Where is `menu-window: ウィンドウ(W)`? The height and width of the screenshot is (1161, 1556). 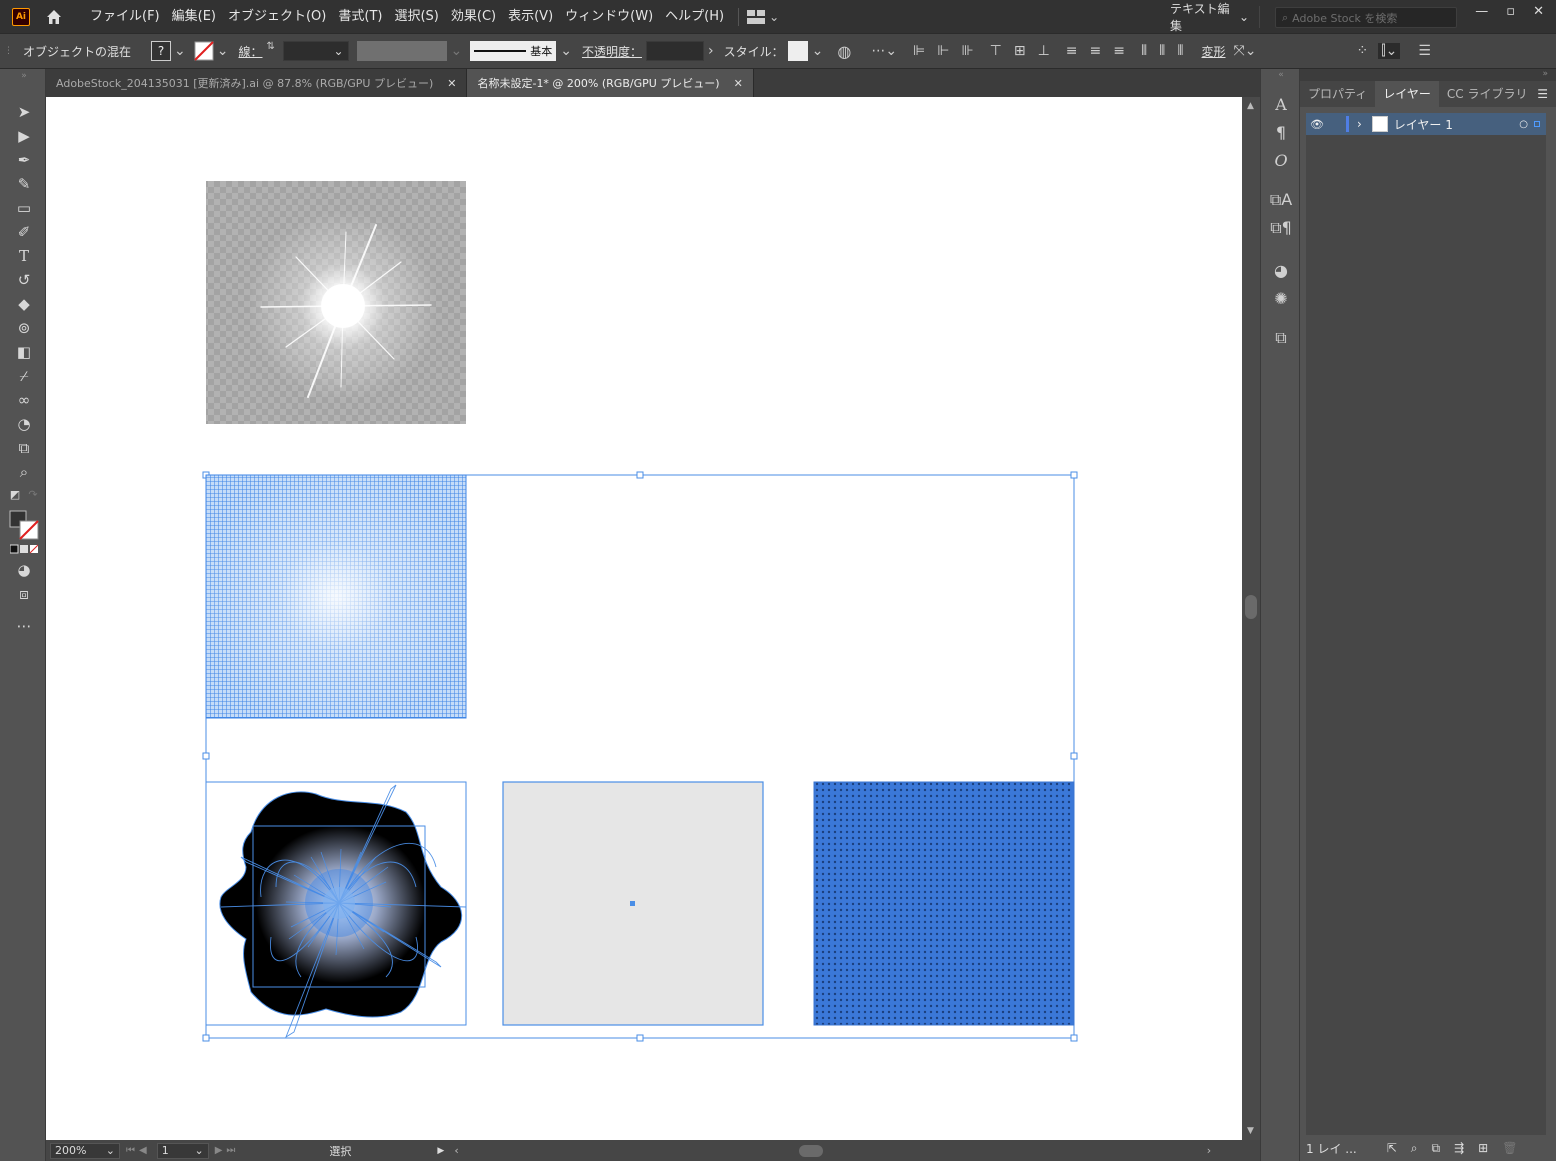 menu-window: ウィンドウ(W) is located at coordinates (609, 16).